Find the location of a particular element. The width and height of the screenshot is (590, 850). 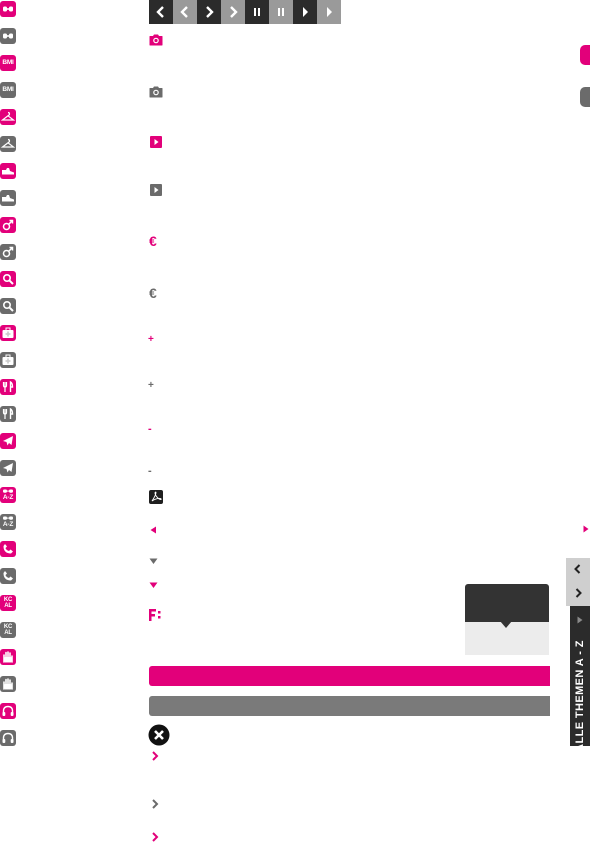

link-icon-pink is located at coordinates (8, 9).